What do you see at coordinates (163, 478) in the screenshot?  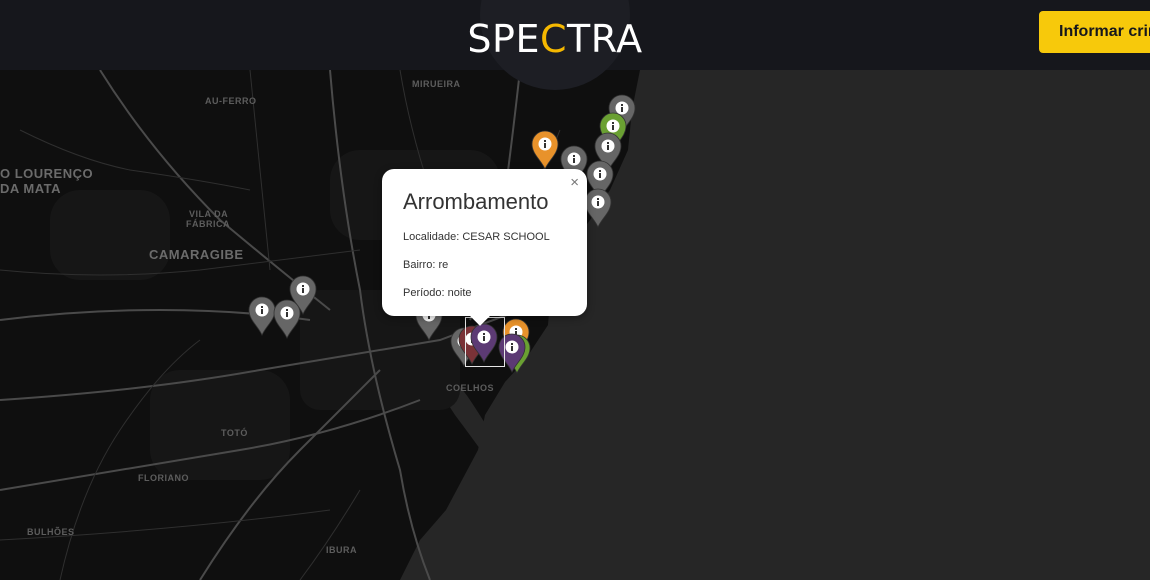 I see `place-label: FLORIANO` at bounding box center [163, 478].